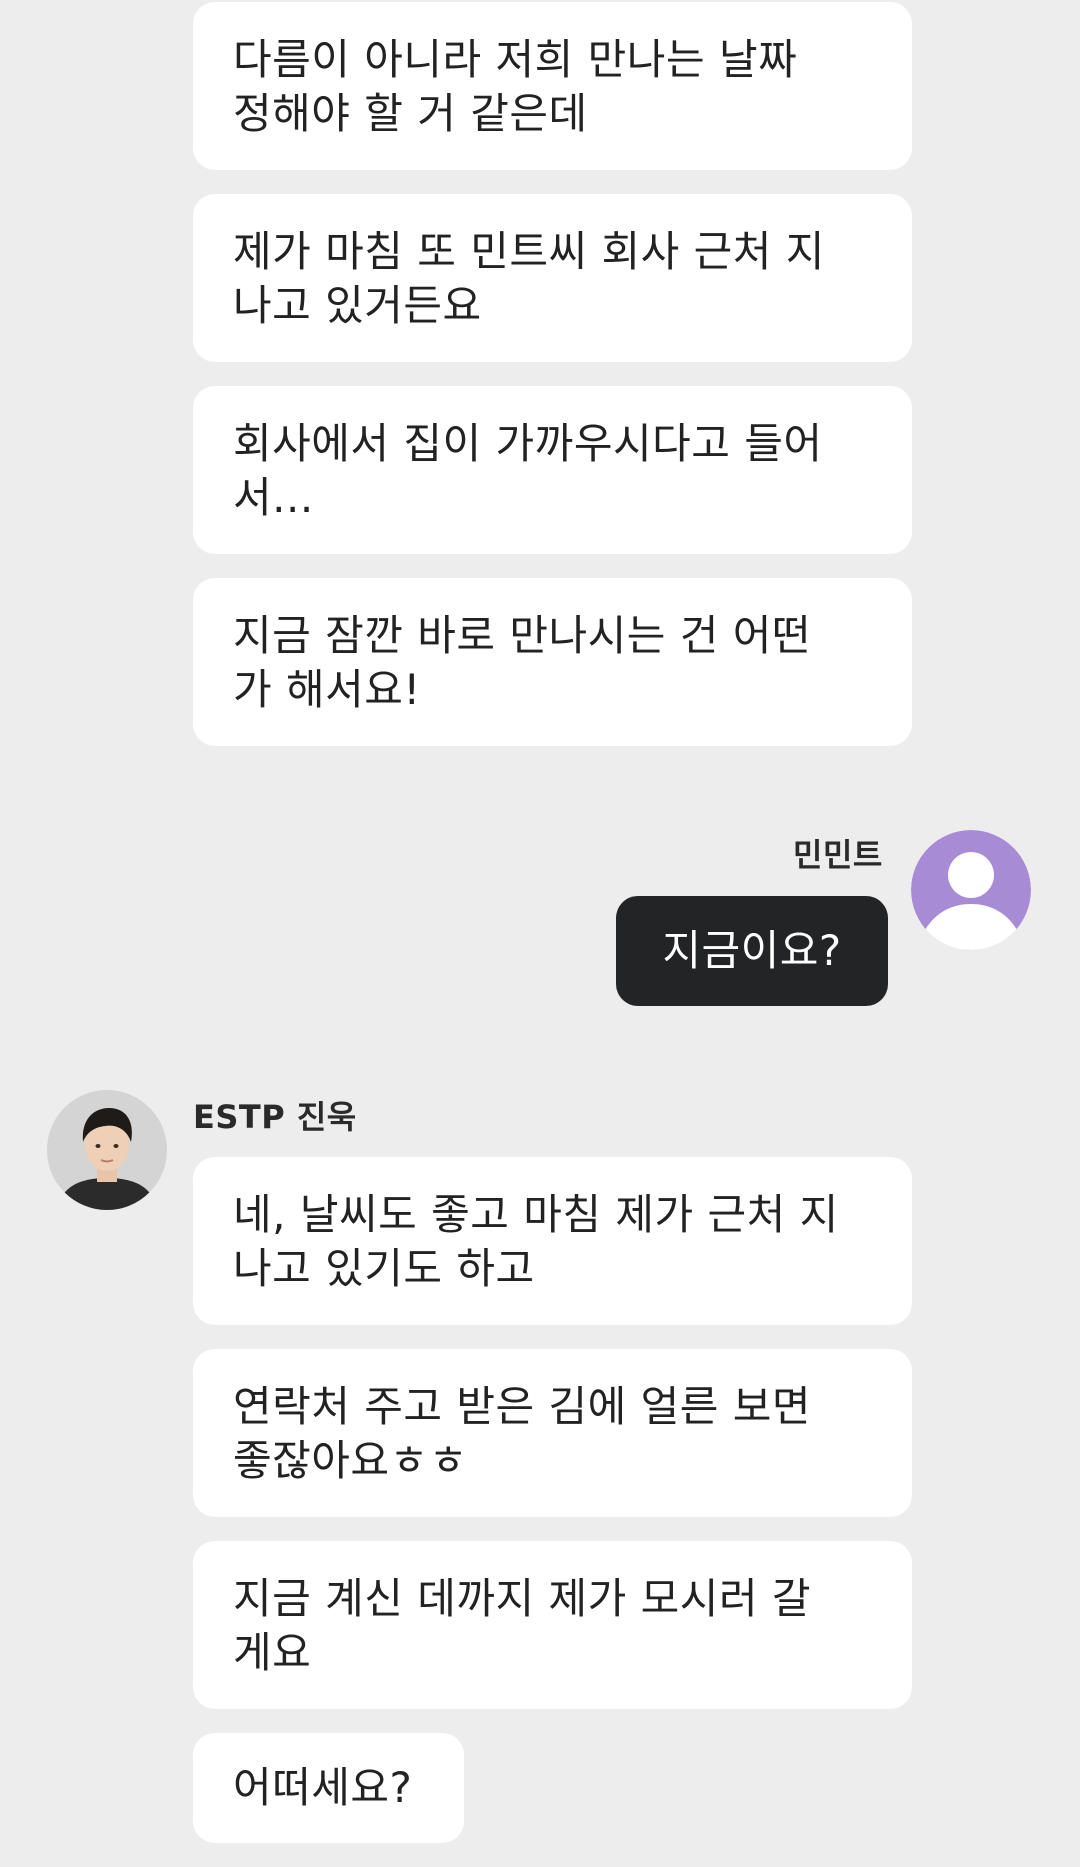  Describe the element at coordinates (552, 1625) in the screenshot. I see `message-bubble-incoming: 지금 계신 데까지 제가 모시러 갈 게요` at that location.